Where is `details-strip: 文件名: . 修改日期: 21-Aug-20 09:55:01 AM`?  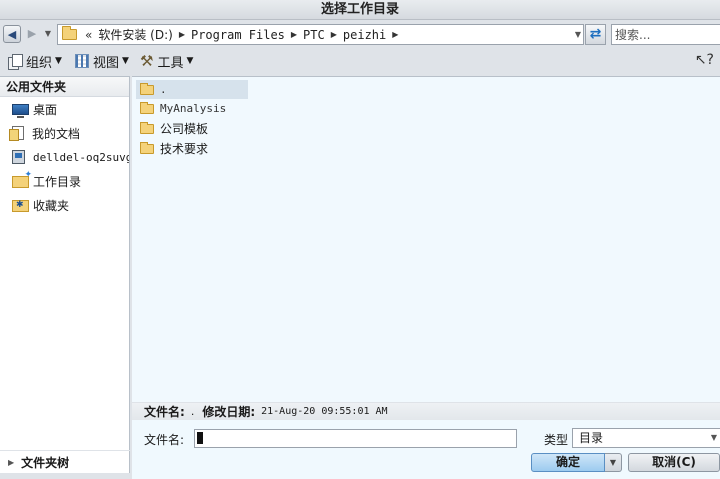
details-strip: 文件名: . 修改日期: 21-Aug-20 09:55:01 AM is located at coordinates (426, 411).